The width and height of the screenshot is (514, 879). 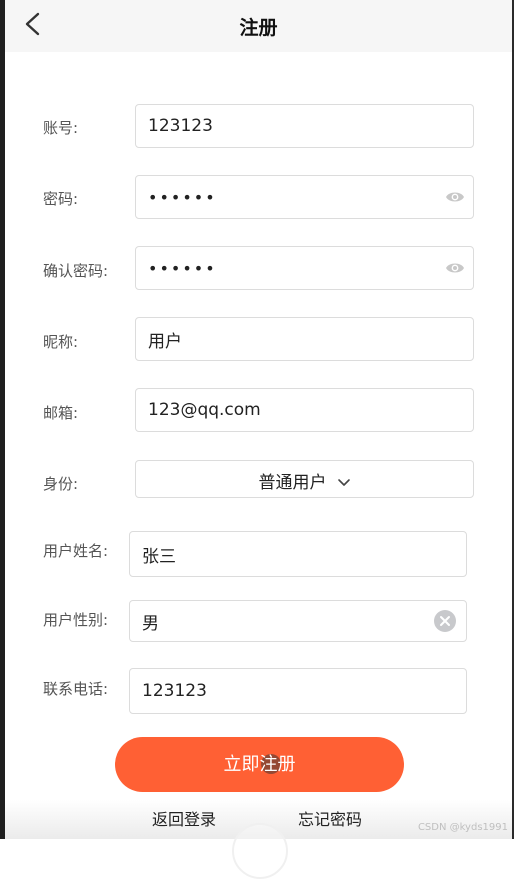 What do you see at coordinates (292, 483) in the screenshot?
I see `identity-select-value: 普通用户` at bounding box center [292, 483].